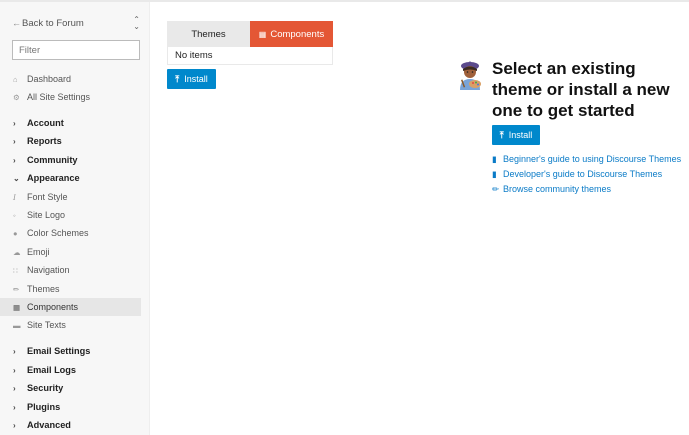  What do you see at coordinates (53, 178) in the screenshot?
I see `sidebar-section-label: Appearance` at bounding box center [53, 178].